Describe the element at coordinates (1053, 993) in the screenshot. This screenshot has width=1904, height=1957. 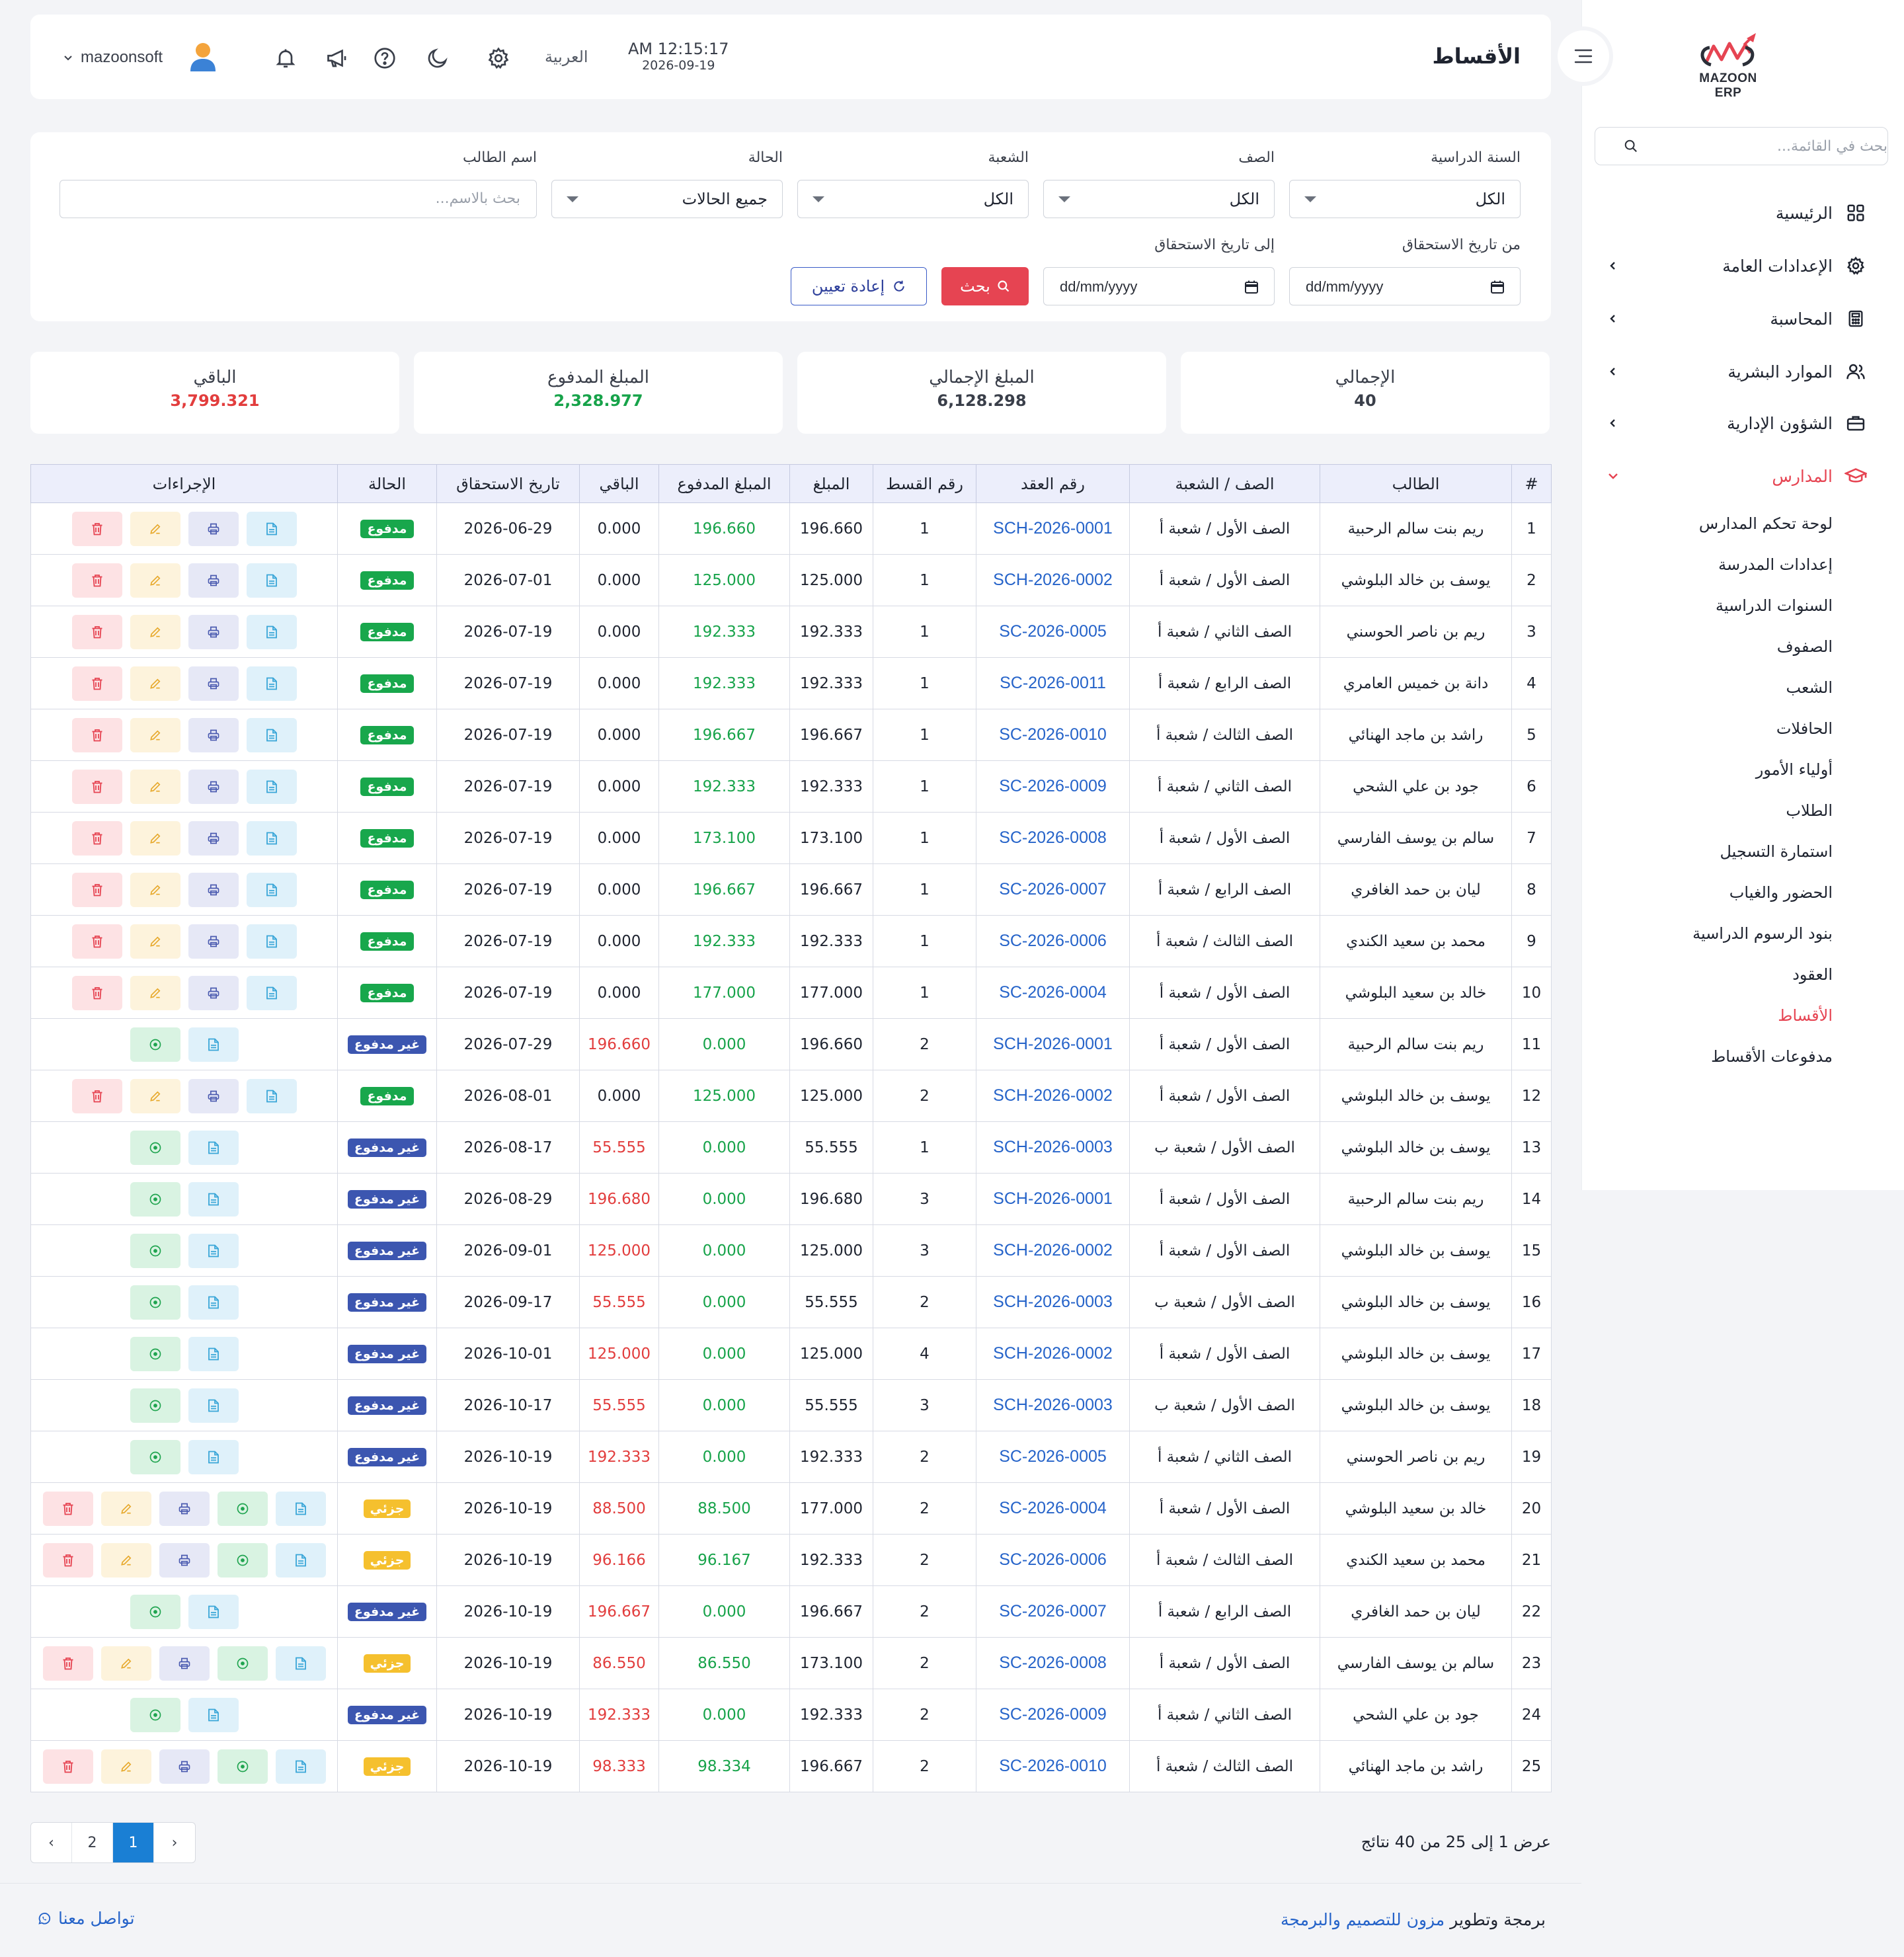
I see `contract-number: SC-2026-0004` at that location.